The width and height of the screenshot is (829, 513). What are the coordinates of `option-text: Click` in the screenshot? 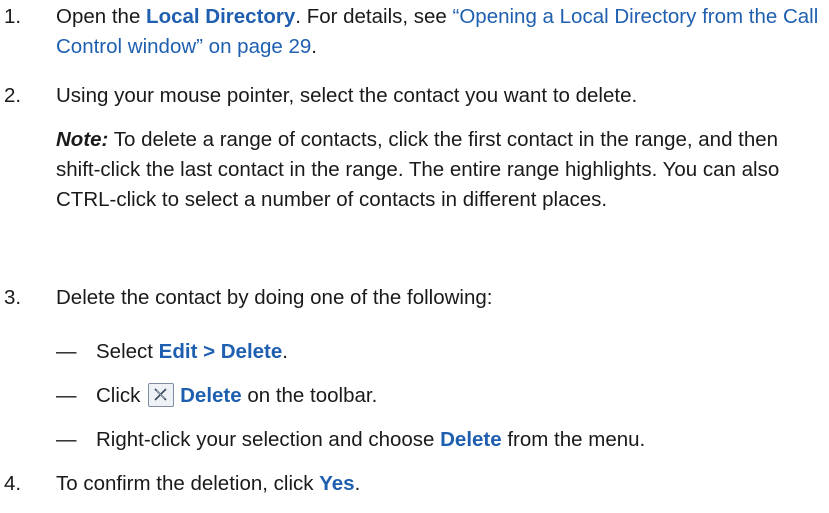 It's located at (121, 395).